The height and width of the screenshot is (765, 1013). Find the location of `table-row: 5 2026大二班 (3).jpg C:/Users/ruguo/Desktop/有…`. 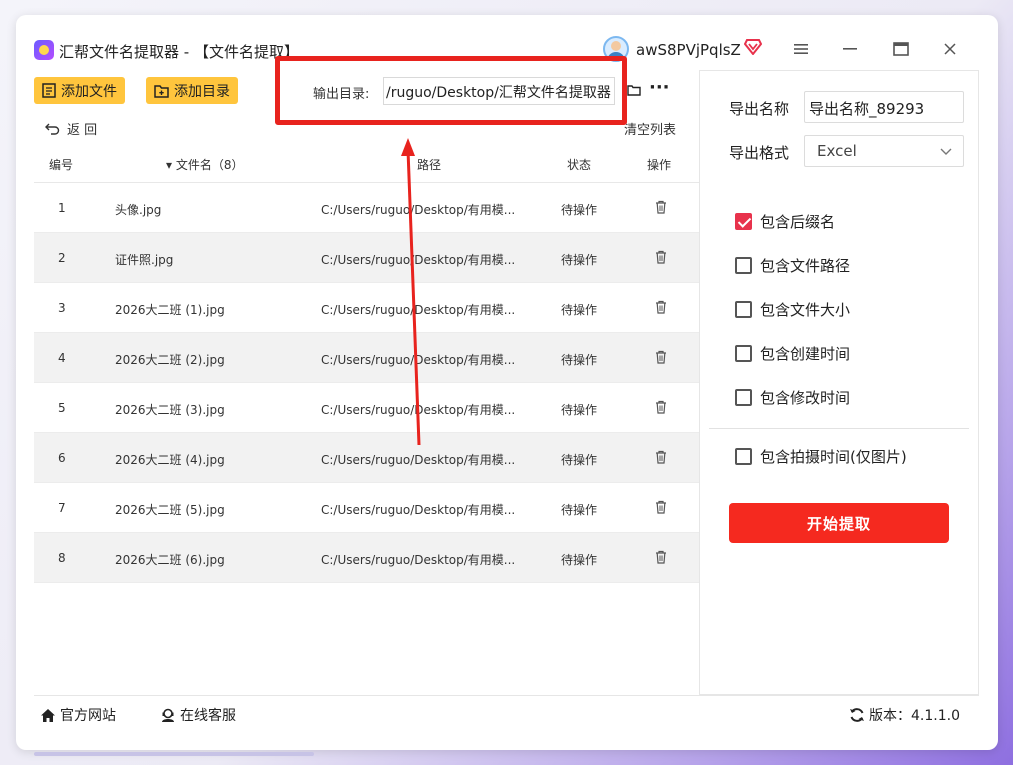

table-row: 5 2026大二班 (3).jpg C:/Users/ruguo/Desktop/有… is located at coordinates (366, 408).